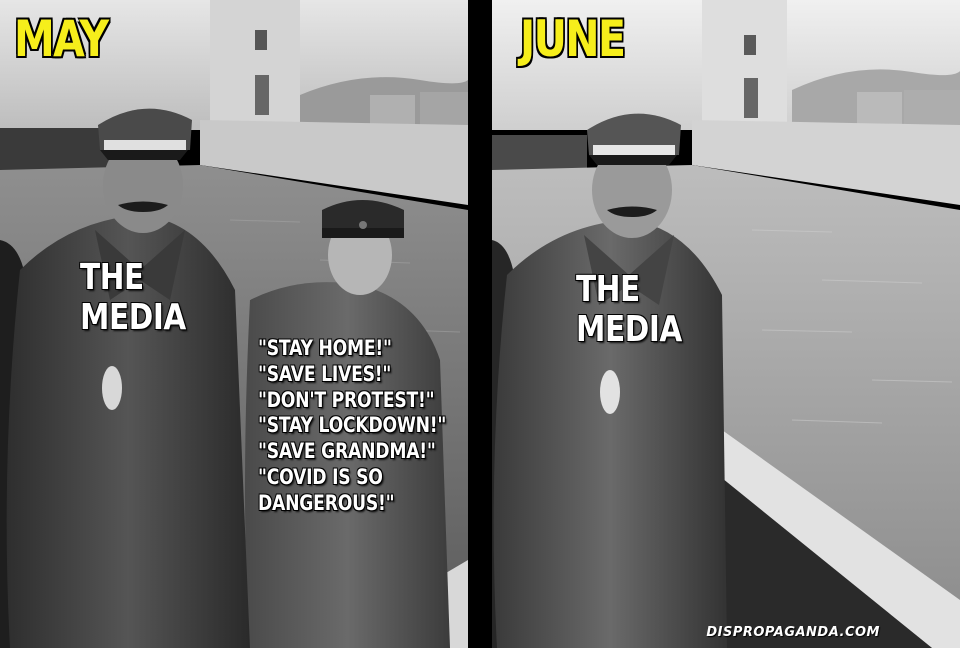 Image resolution: width=960 pixels, height=648 pixels. I want to click on slogan-line: "SAVE GRANDMA!", so click(347, 451).